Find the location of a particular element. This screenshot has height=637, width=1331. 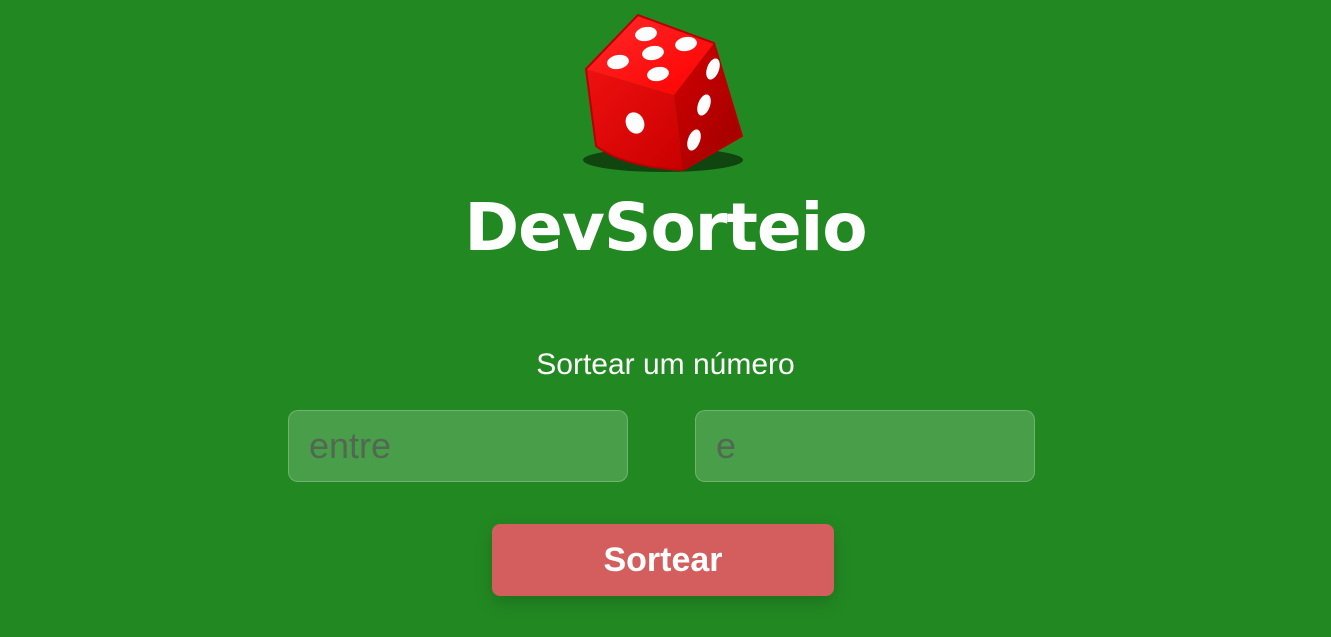

dice-icon is located at coordinates (663, 92).